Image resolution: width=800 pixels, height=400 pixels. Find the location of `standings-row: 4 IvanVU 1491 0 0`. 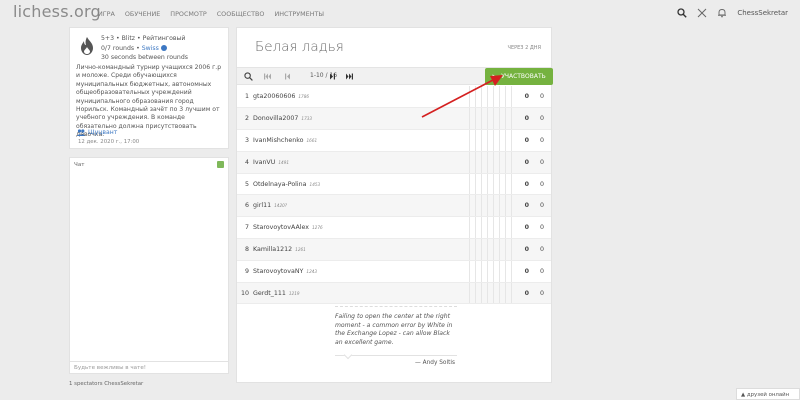

standings-row: 4 IvanVU 1491 0 0 is located at coordinates (394, 162).